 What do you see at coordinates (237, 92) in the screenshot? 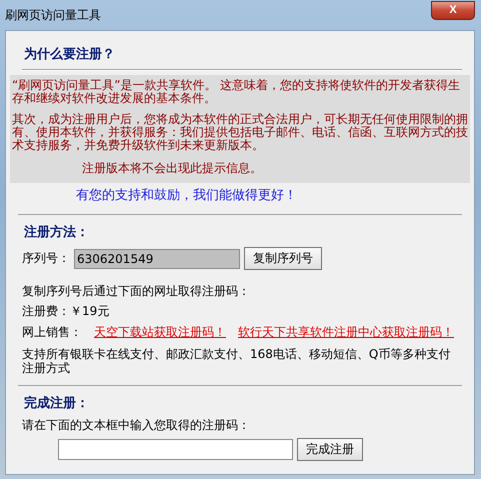
I see `info-paragraph: “刷网页访问量工具”是一款共享软件。 这意味着，您的支持将使软件的开发者获得生存和继续对软件改进发展的基本条件。` at bounding box center [237, 92].